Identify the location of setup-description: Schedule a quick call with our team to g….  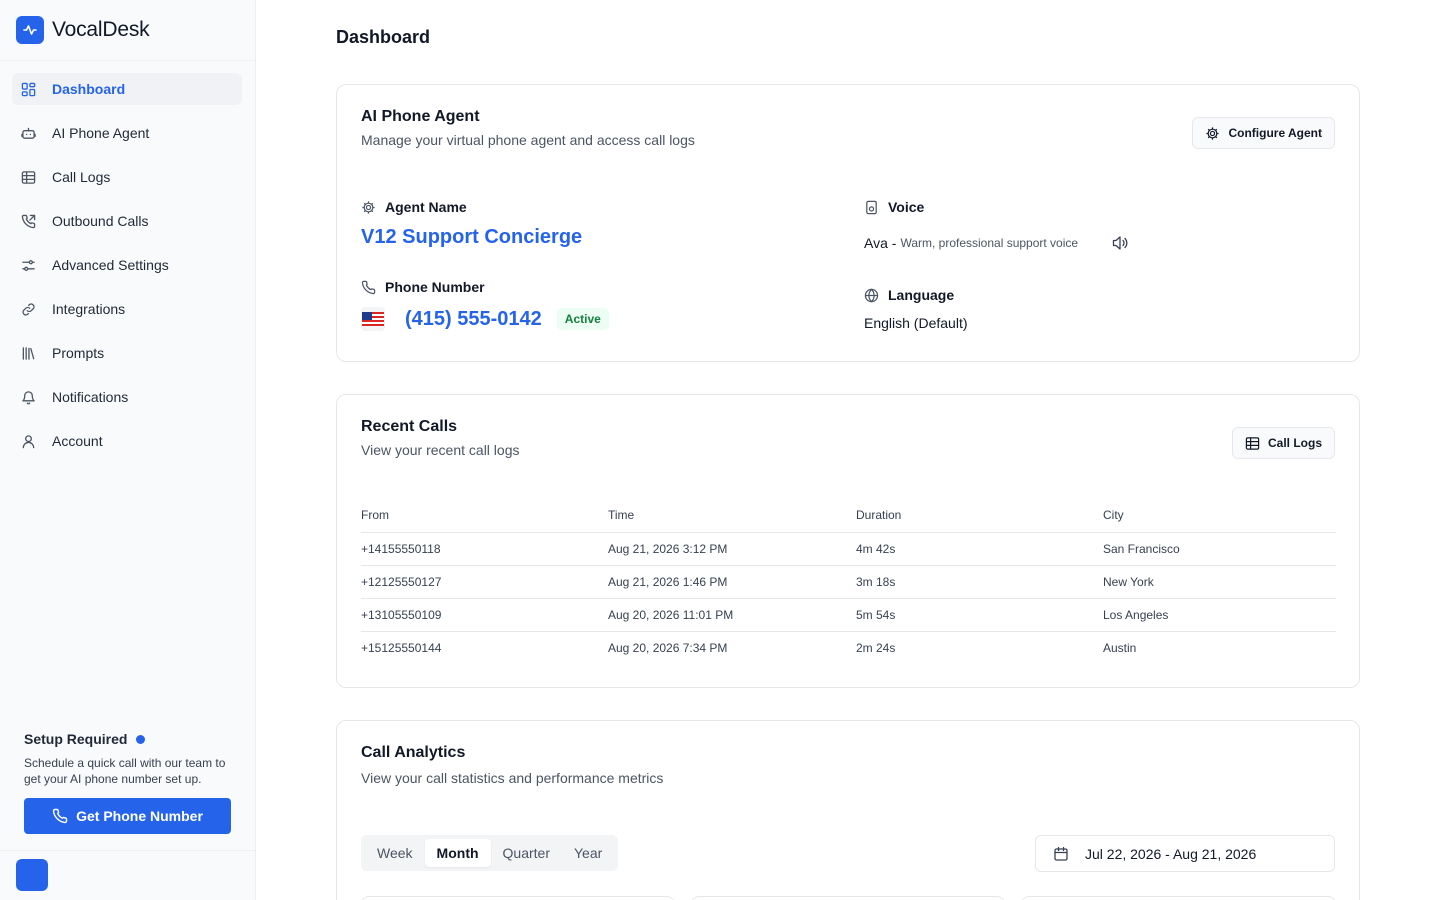
(125, 771).